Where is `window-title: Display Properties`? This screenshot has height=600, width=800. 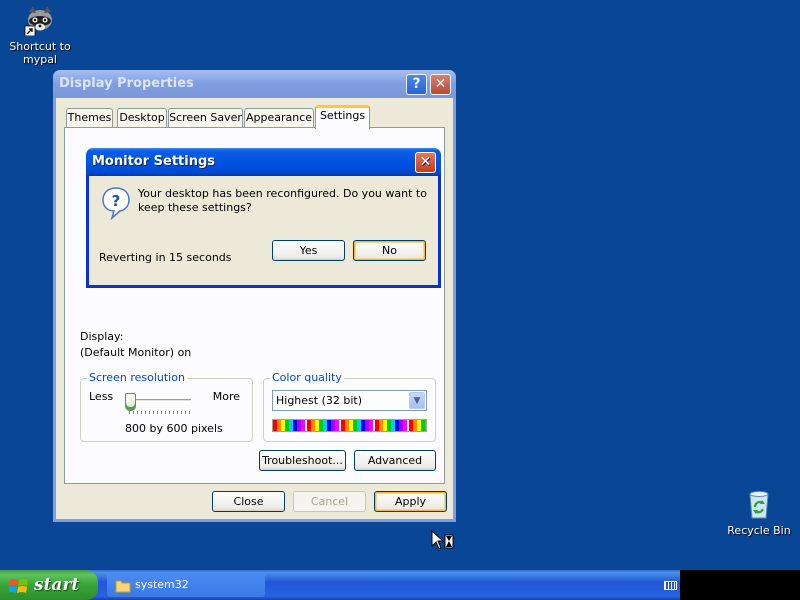
window-title: Display Properties is located at coordinates (126, 83).